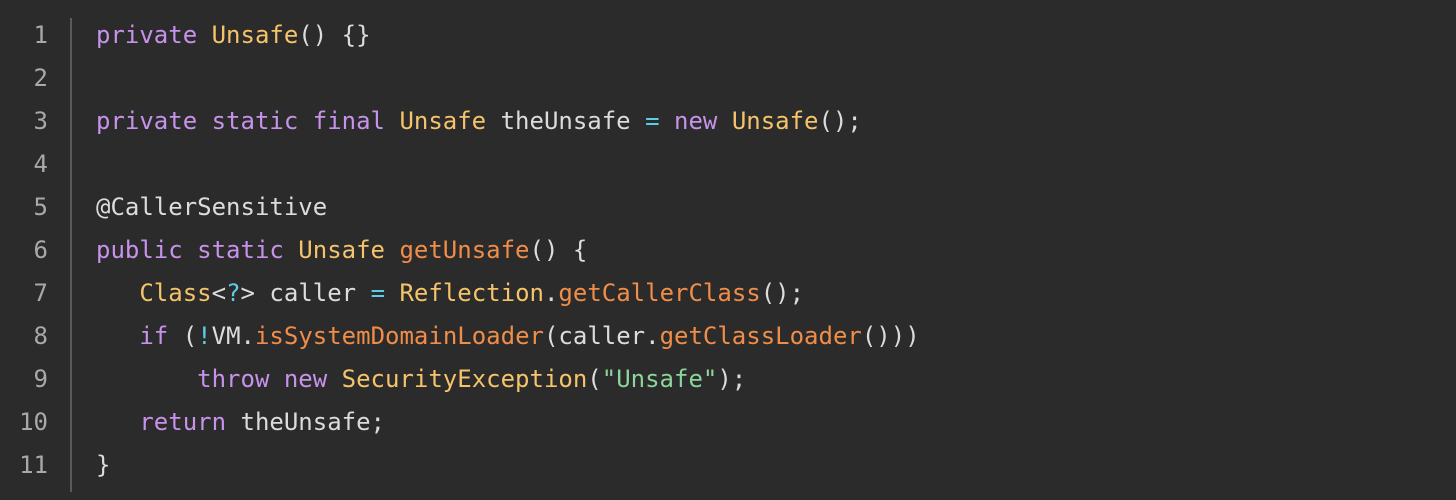 This screenshot has height=500, width=1456. I want to click on code-token: "Unsafe", so click(659, 379).